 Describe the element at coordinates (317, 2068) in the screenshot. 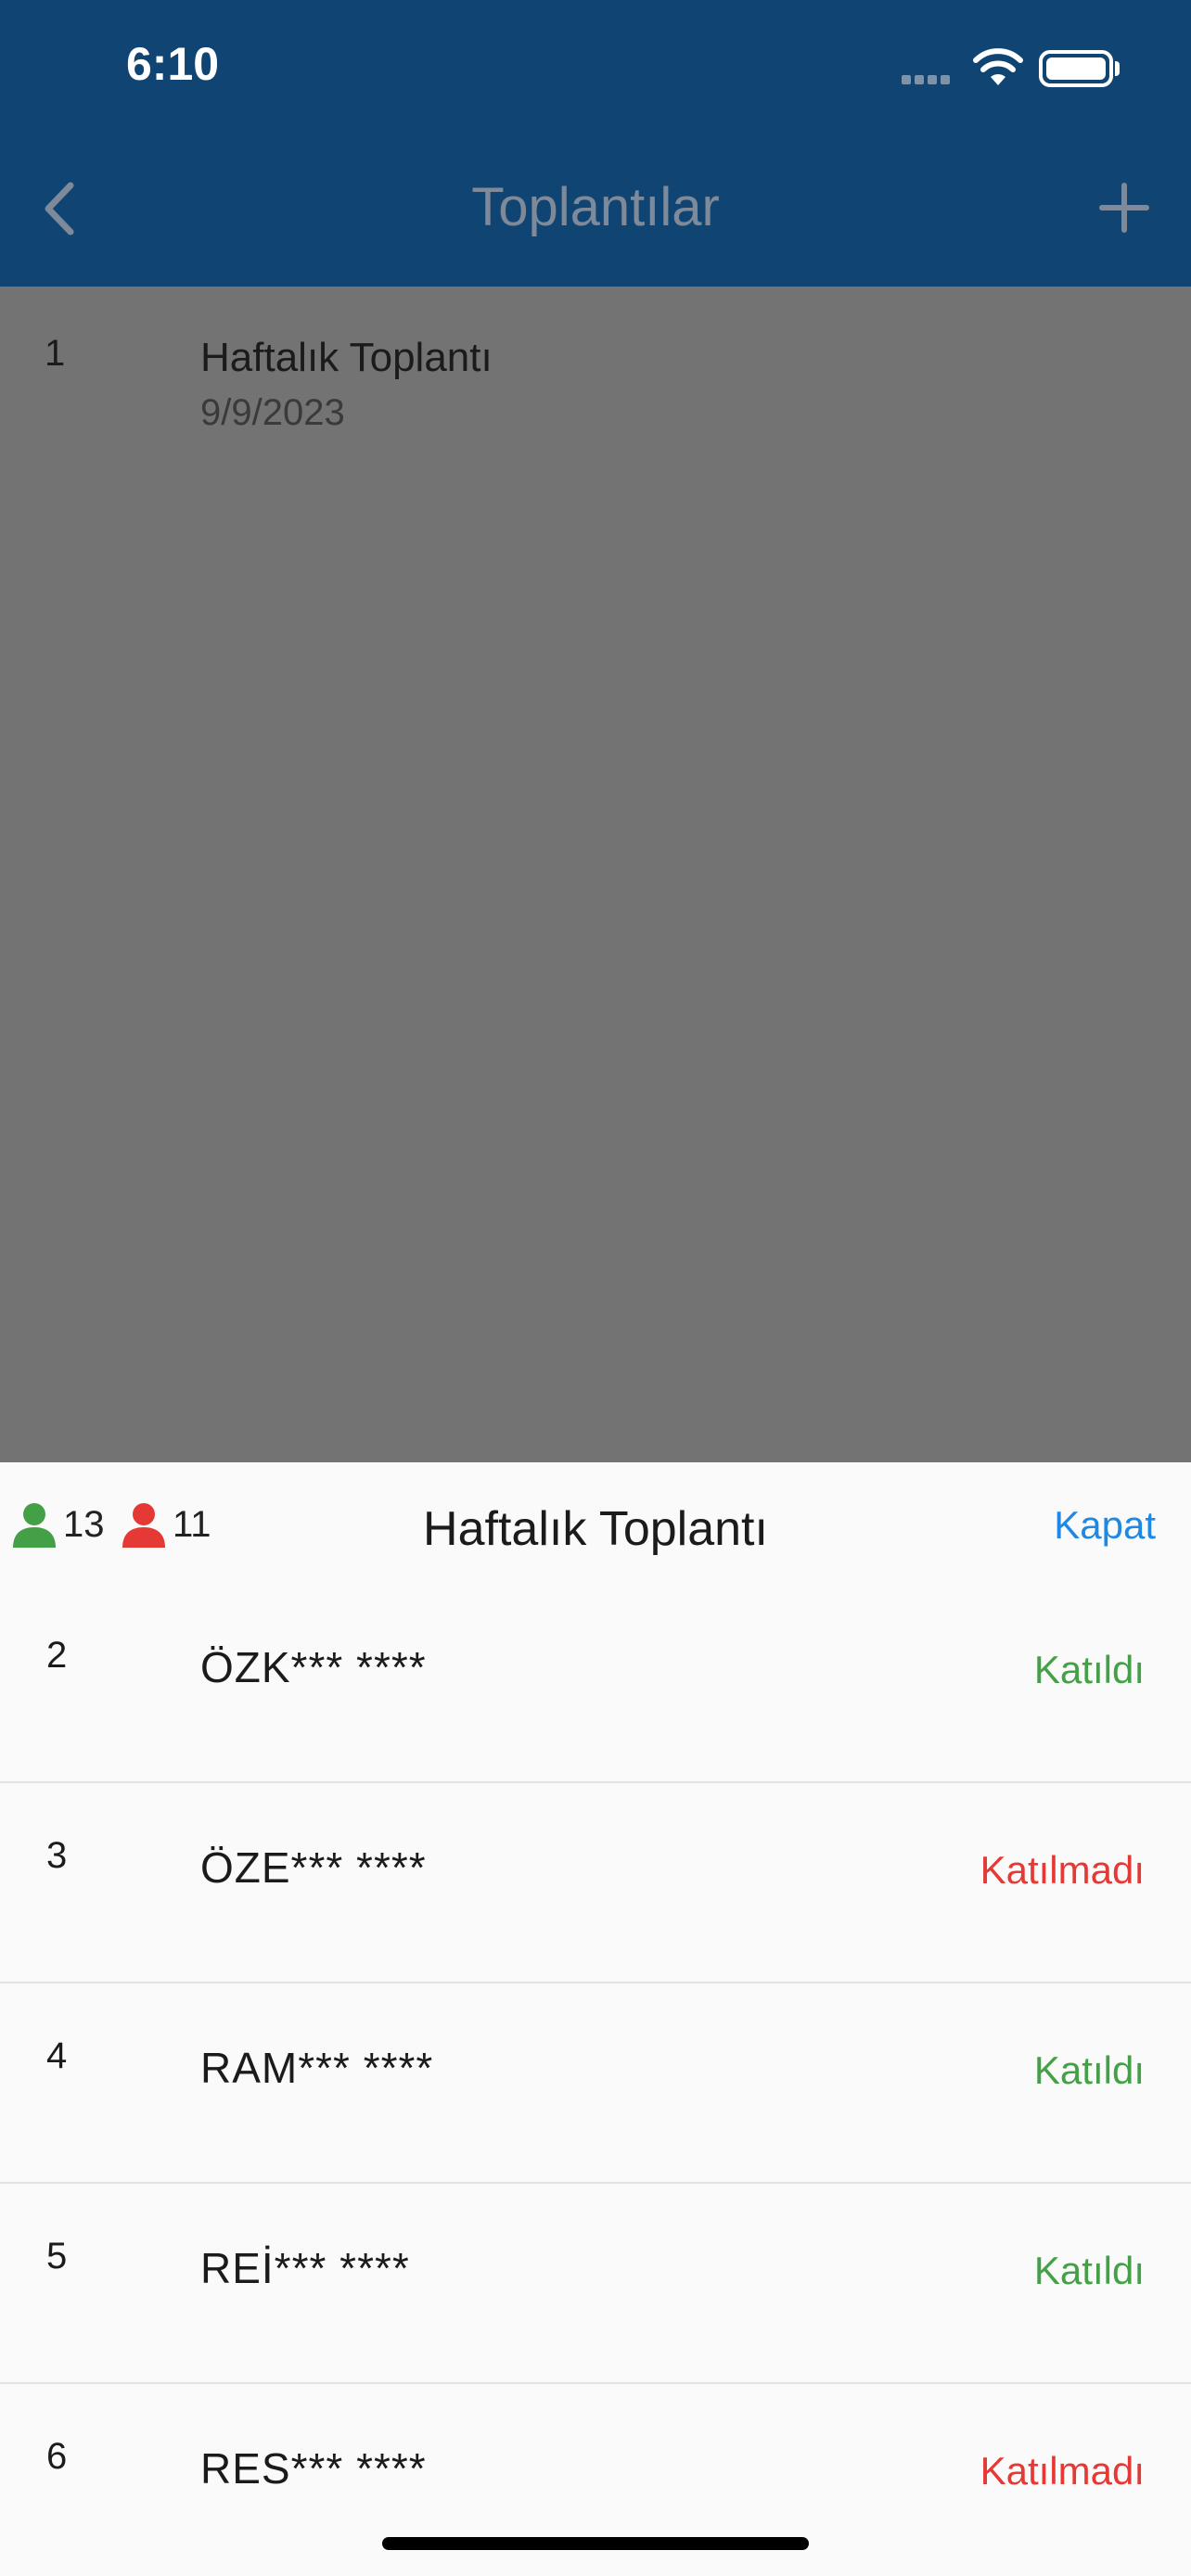

I see `attendee-name: RAM*** ****` at that location.